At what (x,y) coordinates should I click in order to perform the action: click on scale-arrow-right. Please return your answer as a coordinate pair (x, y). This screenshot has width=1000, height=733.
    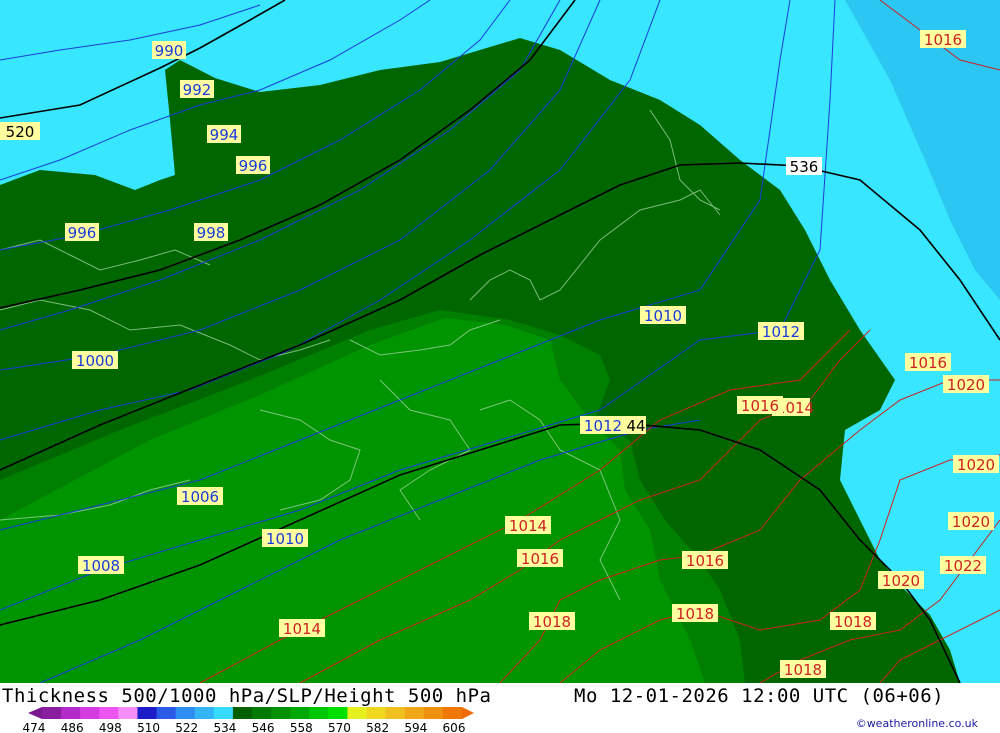
    Looking at the image, I should click on (468, 713).